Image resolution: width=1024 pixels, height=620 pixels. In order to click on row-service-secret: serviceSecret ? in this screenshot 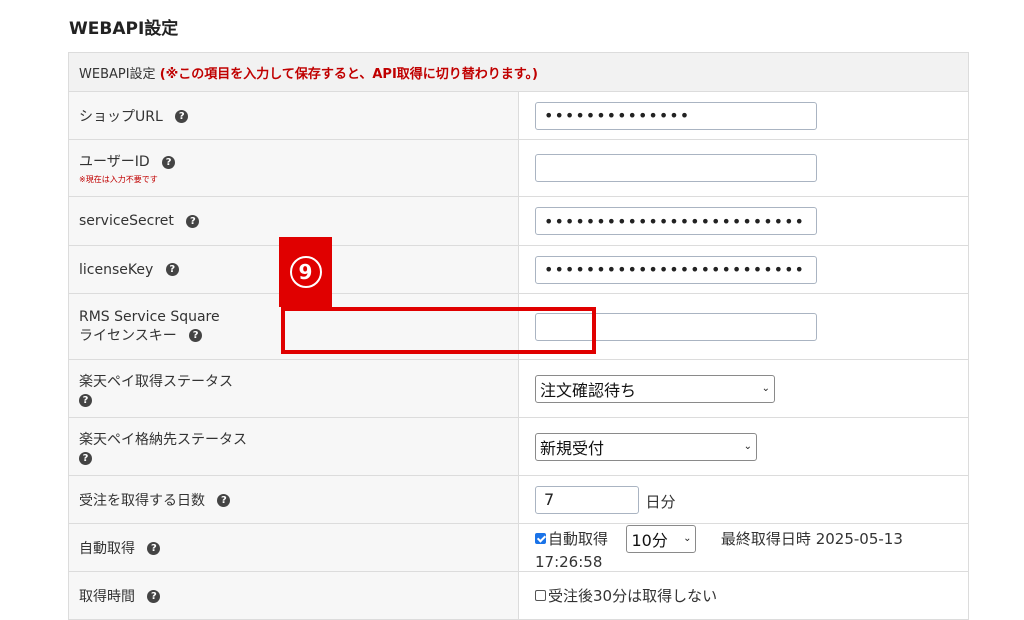, I will do `click(518, 221)`.